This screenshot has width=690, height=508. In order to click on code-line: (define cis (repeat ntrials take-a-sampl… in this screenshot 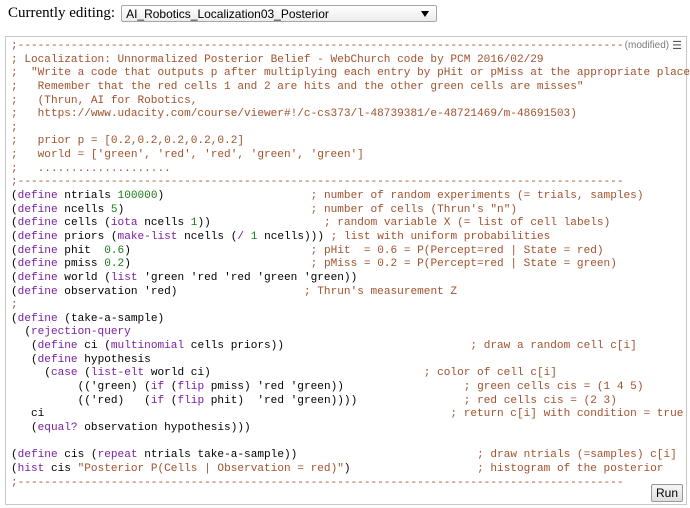, I will do `click(344, 455)`.